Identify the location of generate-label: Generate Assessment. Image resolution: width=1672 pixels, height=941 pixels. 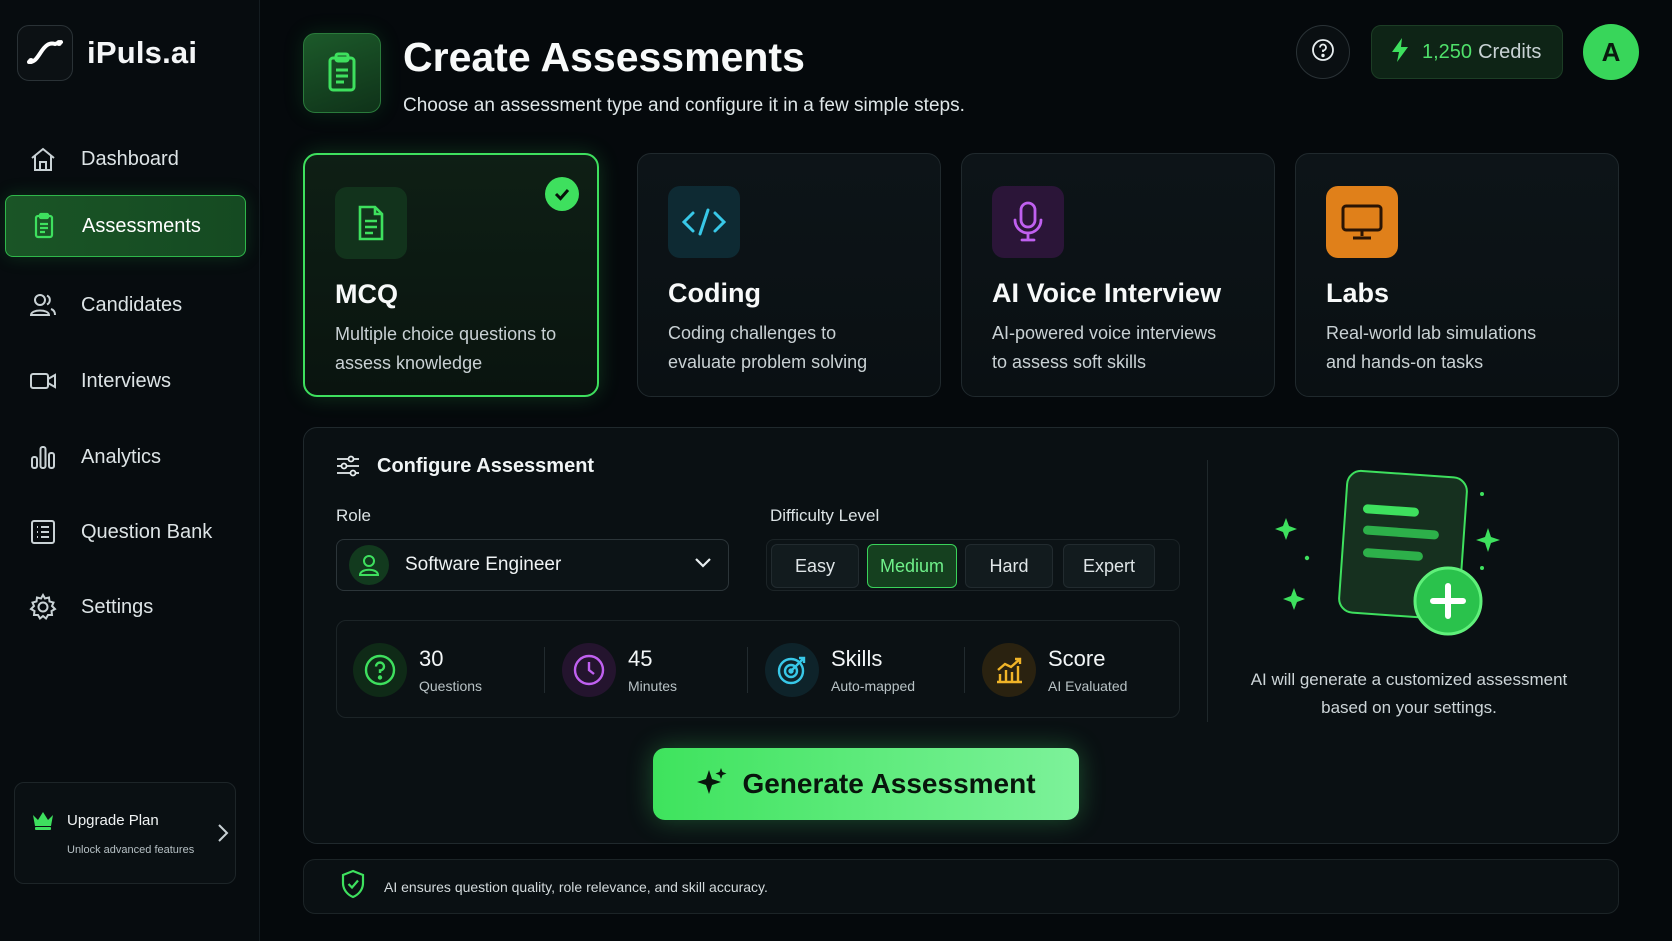
(889, 783).